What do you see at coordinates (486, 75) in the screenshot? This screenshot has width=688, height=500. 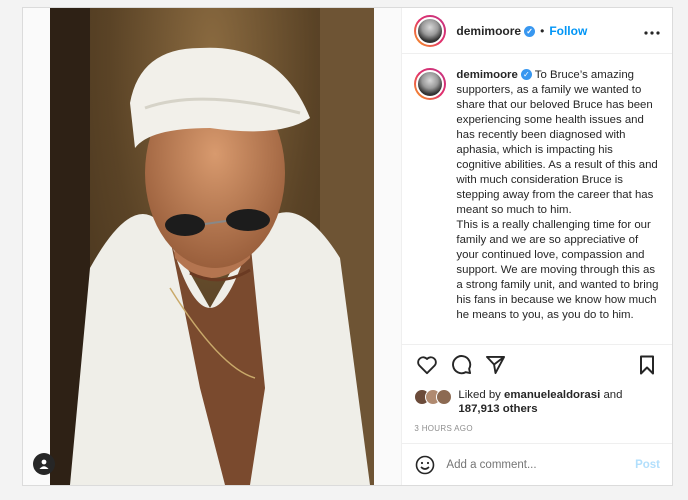 I see `caption-username: demimoore` at bounding box center [486, 75].